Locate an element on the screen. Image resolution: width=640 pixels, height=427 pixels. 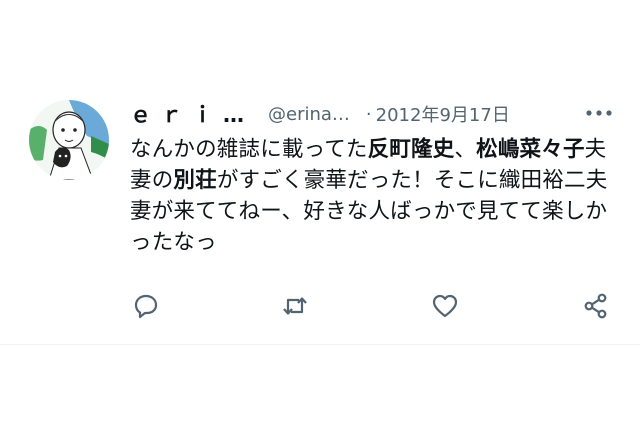
retweet-button is located at coordinates (295, 306).